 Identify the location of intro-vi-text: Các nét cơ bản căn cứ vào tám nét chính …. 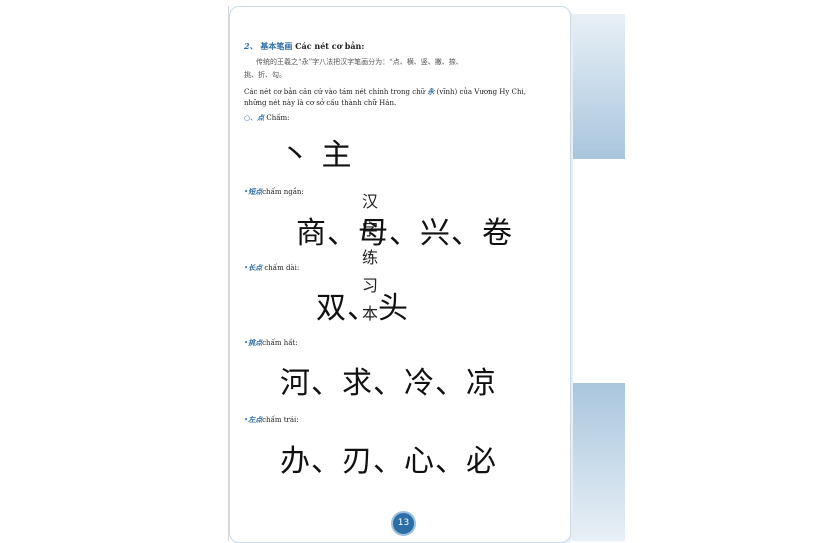
(336, 92).